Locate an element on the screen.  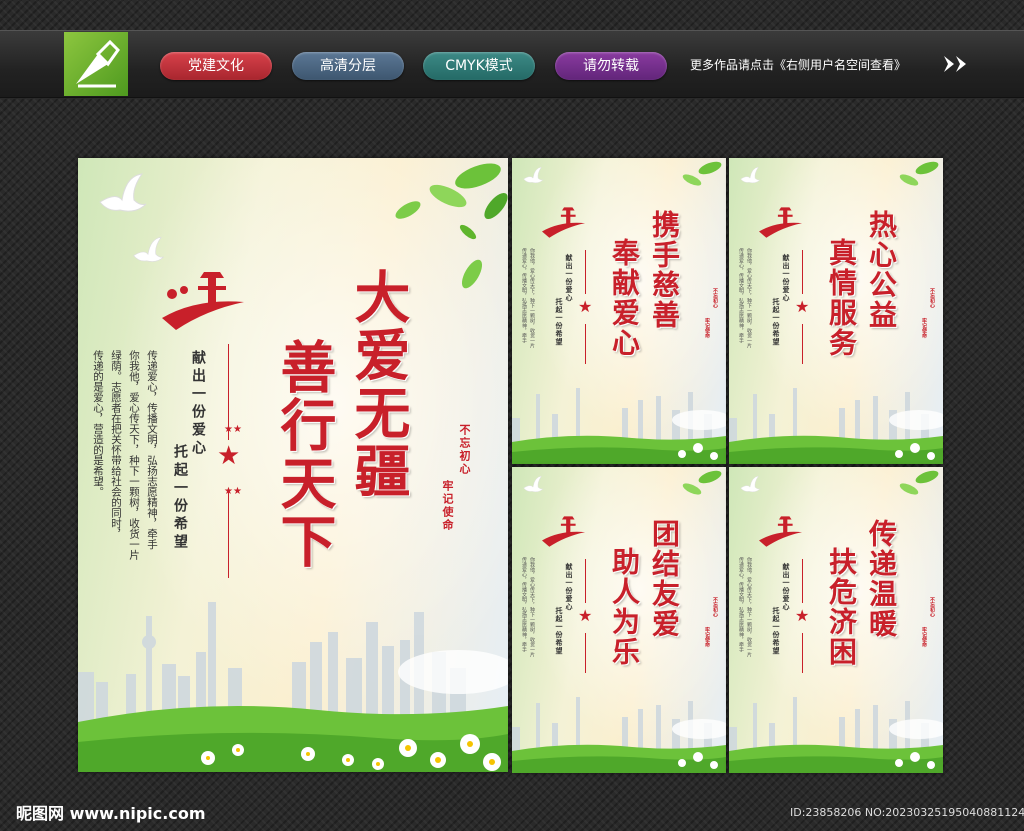
title-col-1: 携手慈善 is located at coordinates (664, 270).